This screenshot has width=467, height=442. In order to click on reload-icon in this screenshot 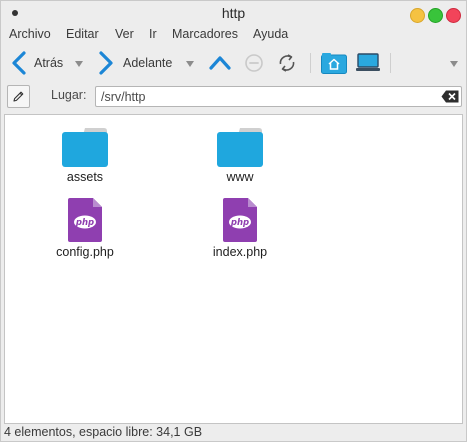, I will do `click(287, 63)`.